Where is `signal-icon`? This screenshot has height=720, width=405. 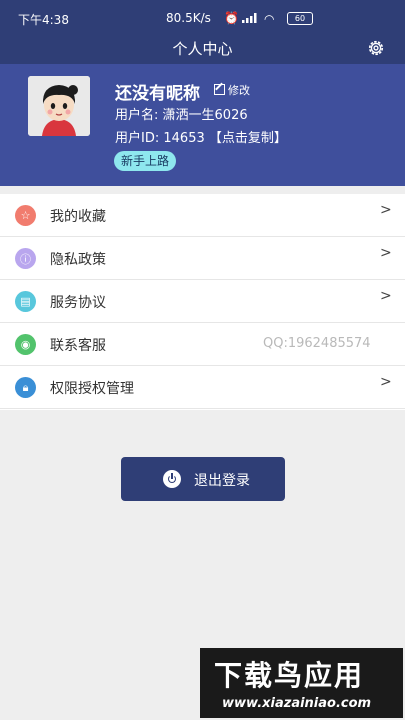 signal-icon is located at coordinates (249, 18).